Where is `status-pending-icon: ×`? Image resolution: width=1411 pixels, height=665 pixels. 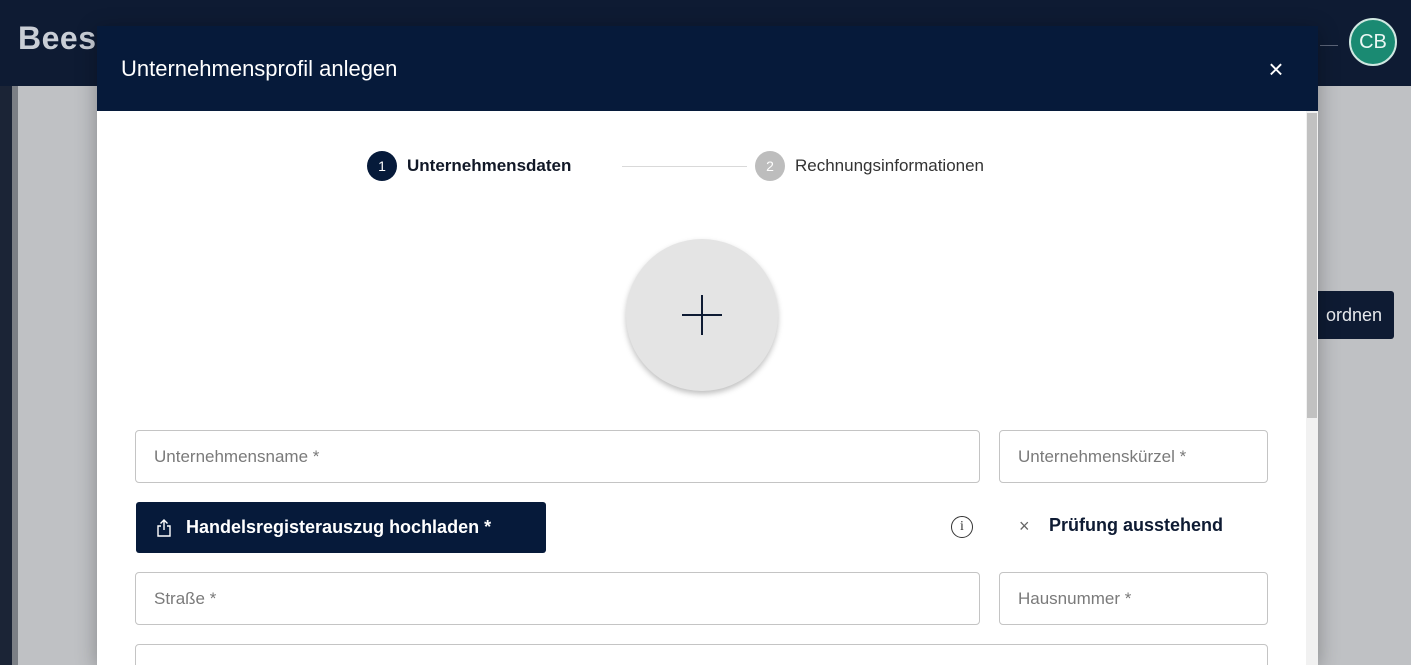 status-pending-icon: × is located at coordinates (1024, 526).